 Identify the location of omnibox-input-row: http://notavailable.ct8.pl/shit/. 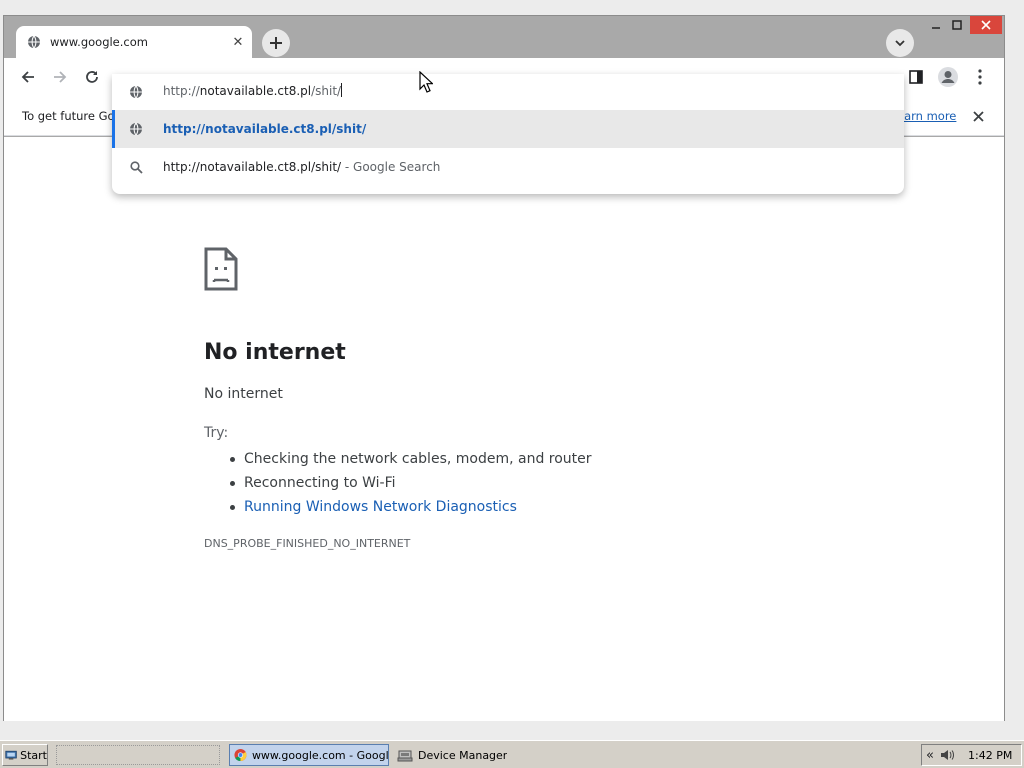
(508, 92).